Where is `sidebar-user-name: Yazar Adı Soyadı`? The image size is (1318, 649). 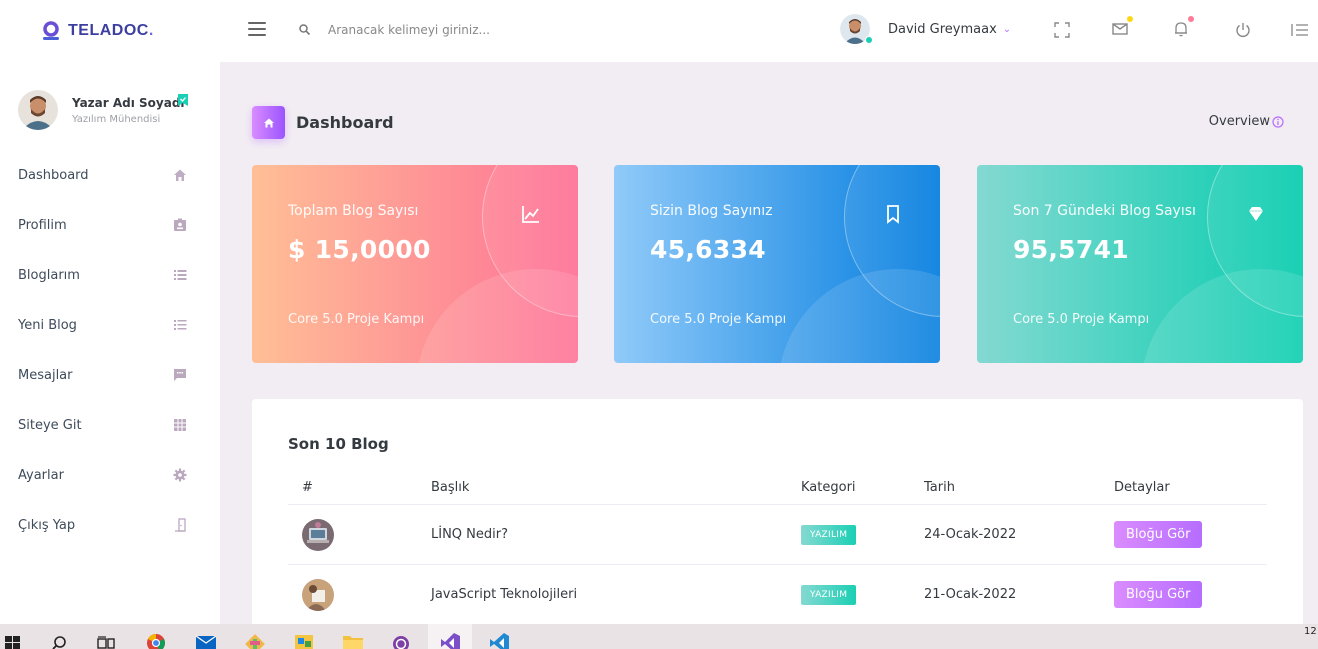
sidebar-user-name: Yazar Adı Soyadı is located at coordinates (128, 102).